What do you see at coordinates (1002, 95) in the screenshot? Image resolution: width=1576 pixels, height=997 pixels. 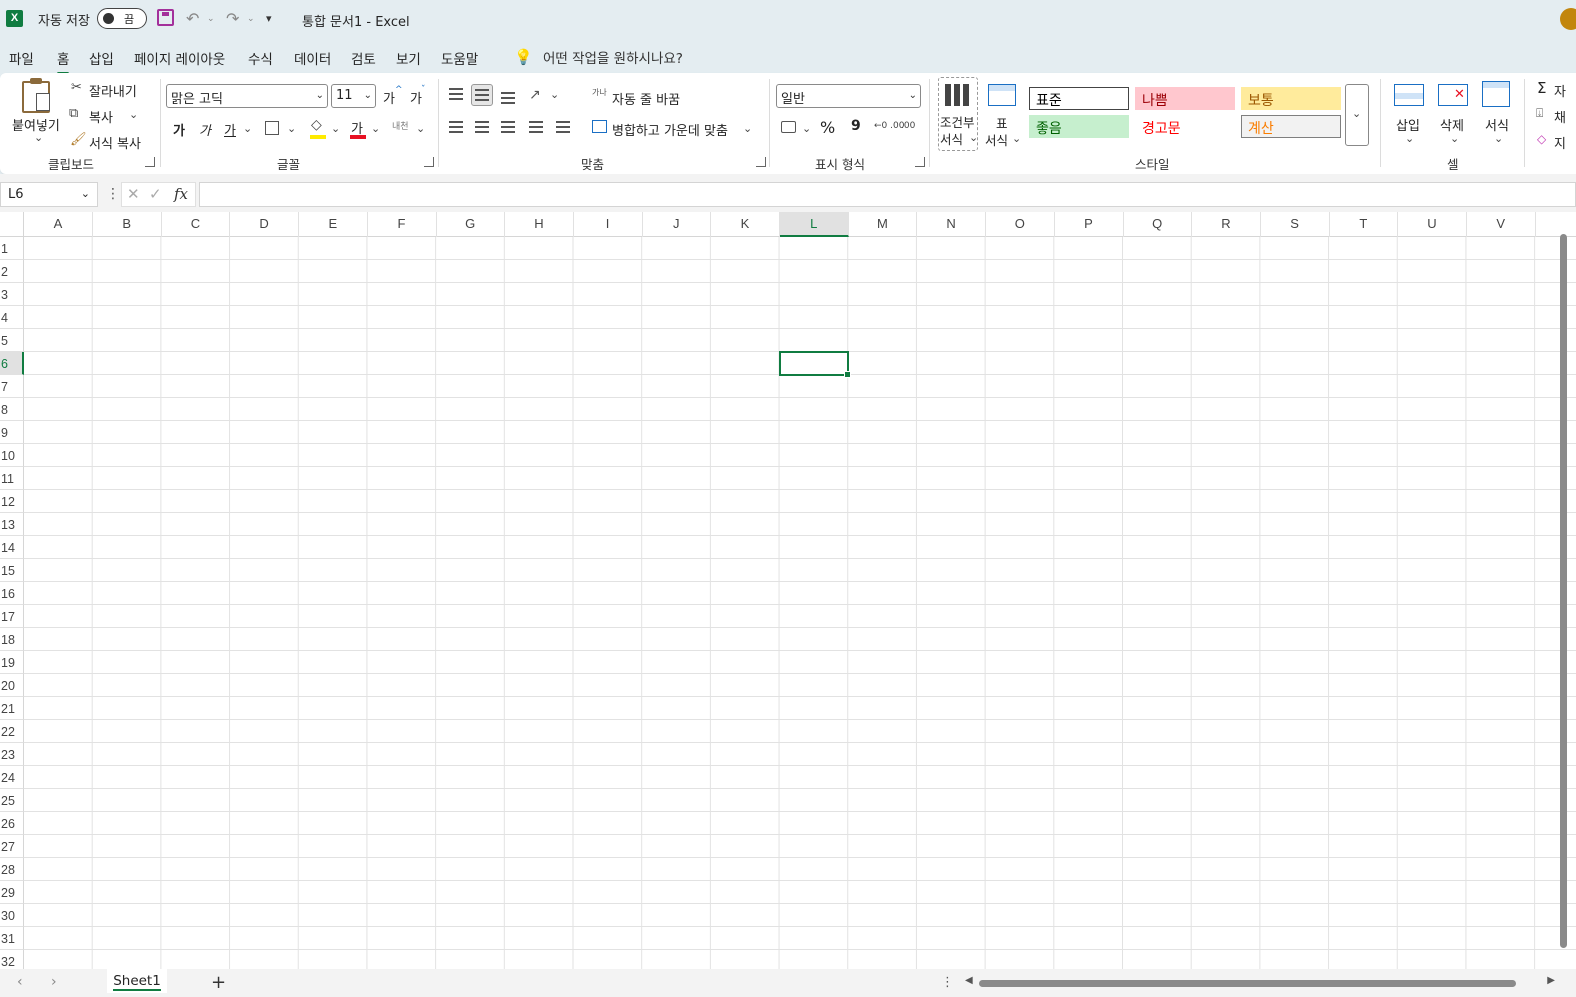 I see `format-as-table-icon` at bounding box center [1002, 95].